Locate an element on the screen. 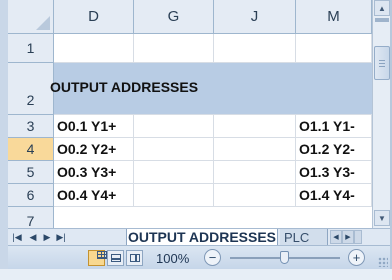  tab-split-handle is located at coordinates (358, 237).